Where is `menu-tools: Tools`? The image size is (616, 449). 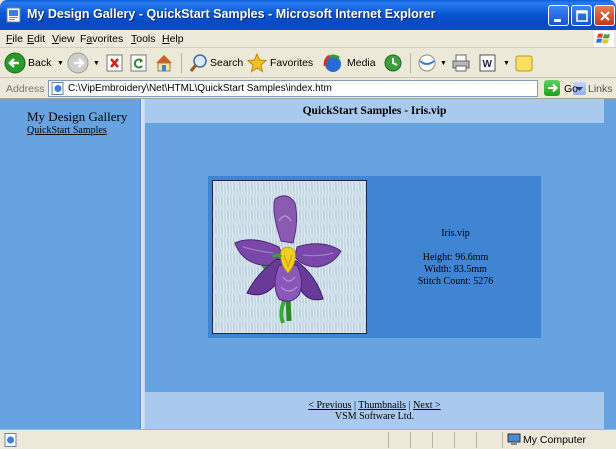
menu-tools: Tools is located at coordinates (143, 39).